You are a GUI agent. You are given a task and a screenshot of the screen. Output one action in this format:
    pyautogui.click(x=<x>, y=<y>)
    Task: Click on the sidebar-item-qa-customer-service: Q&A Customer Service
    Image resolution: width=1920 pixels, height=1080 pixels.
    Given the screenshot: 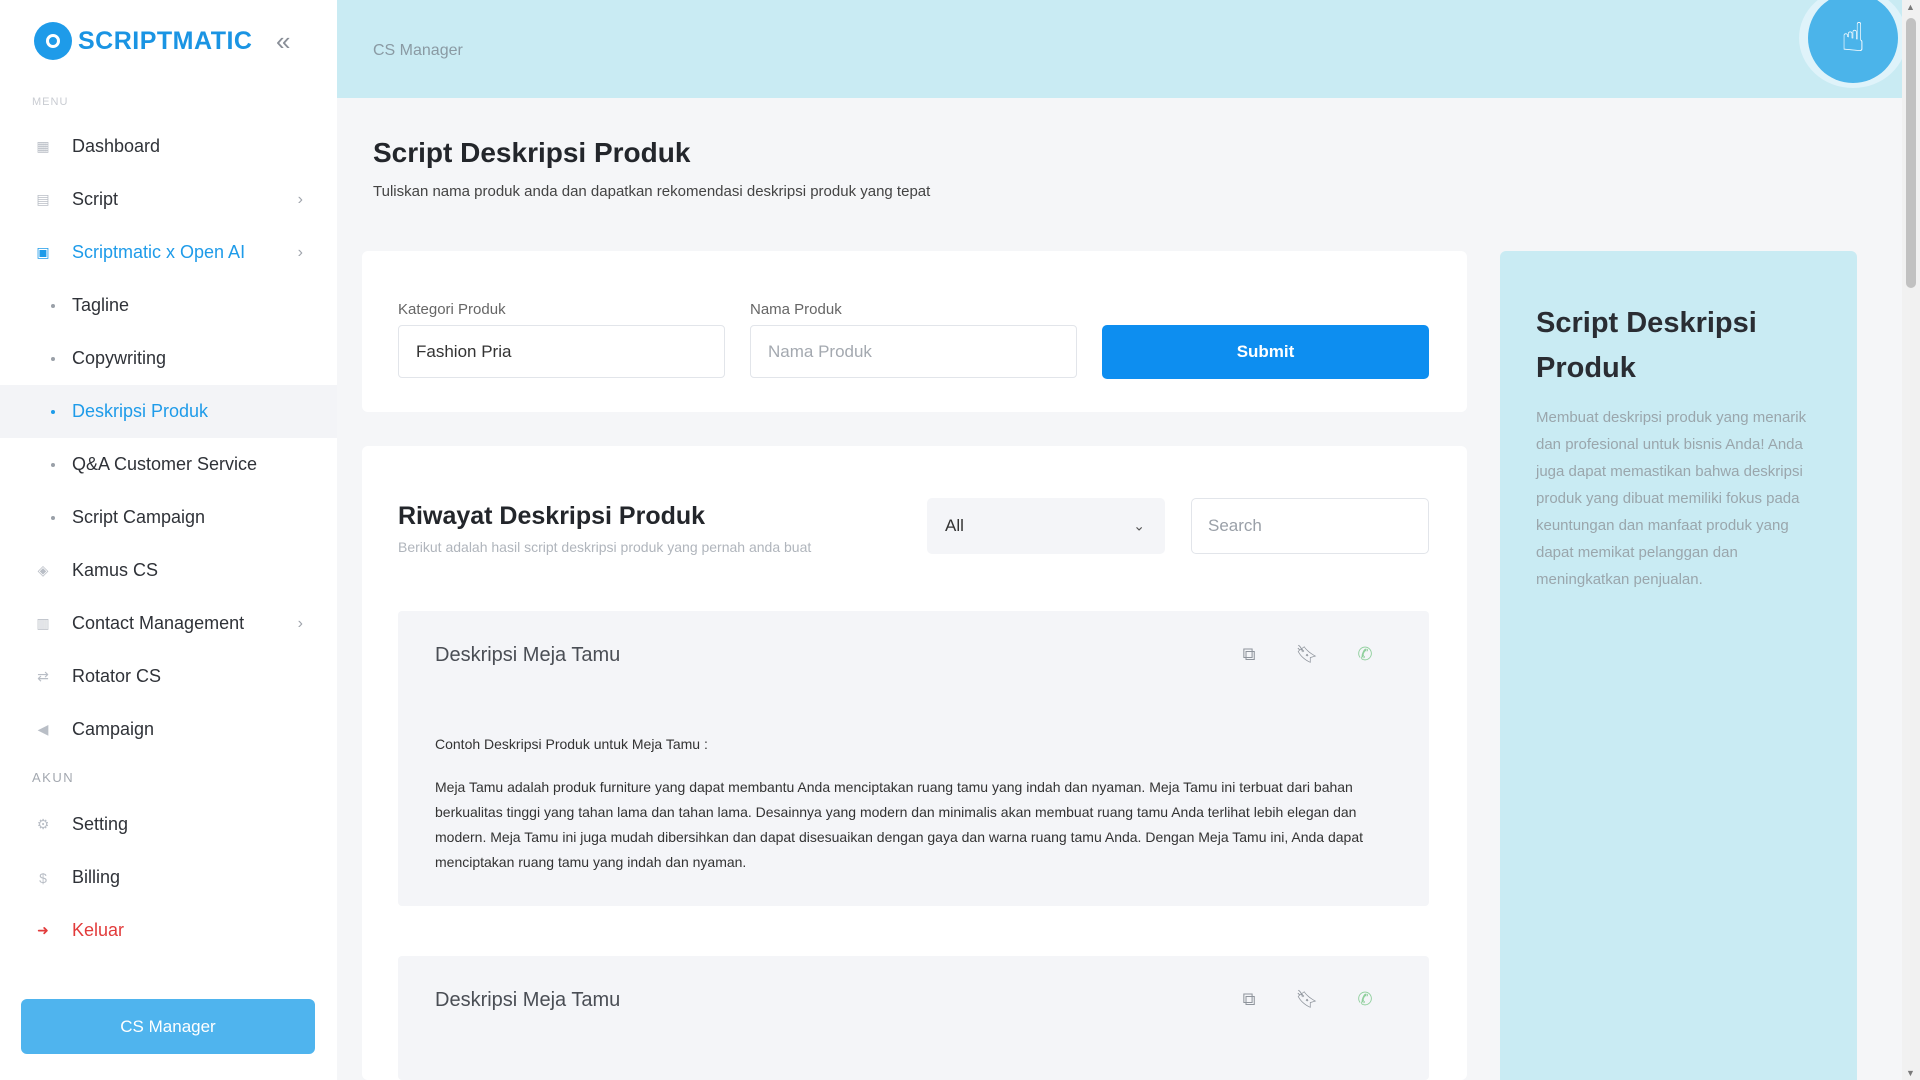 What is the action you would take?
    pyautogui.click(x=168, y=464)
    